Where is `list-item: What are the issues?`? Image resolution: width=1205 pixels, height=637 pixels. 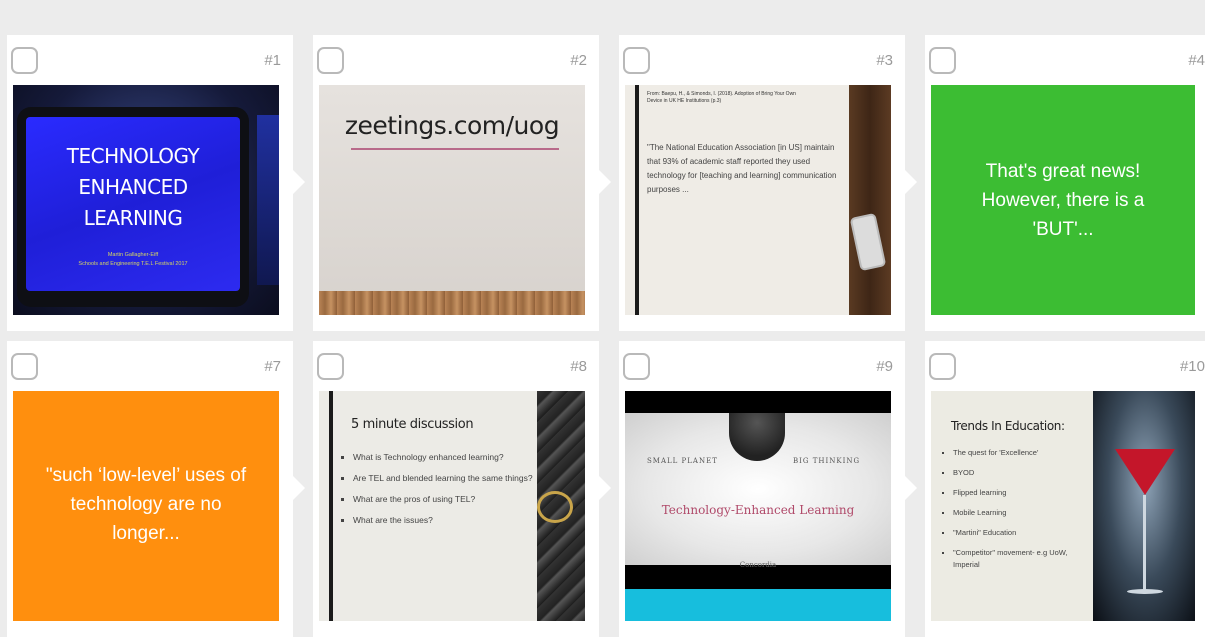 list-item: What are the issues? is located at coordinates (448, 520).